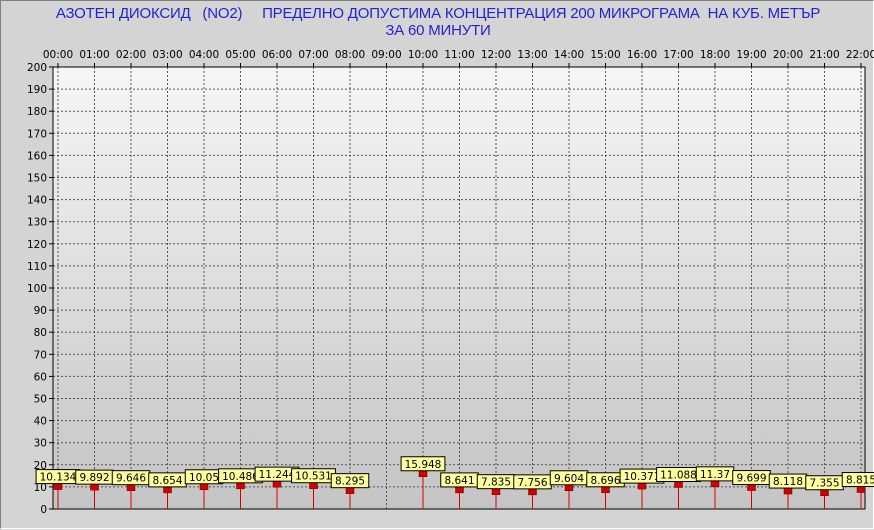  I want to click on y-tick-label: 50, so click(40, 400).